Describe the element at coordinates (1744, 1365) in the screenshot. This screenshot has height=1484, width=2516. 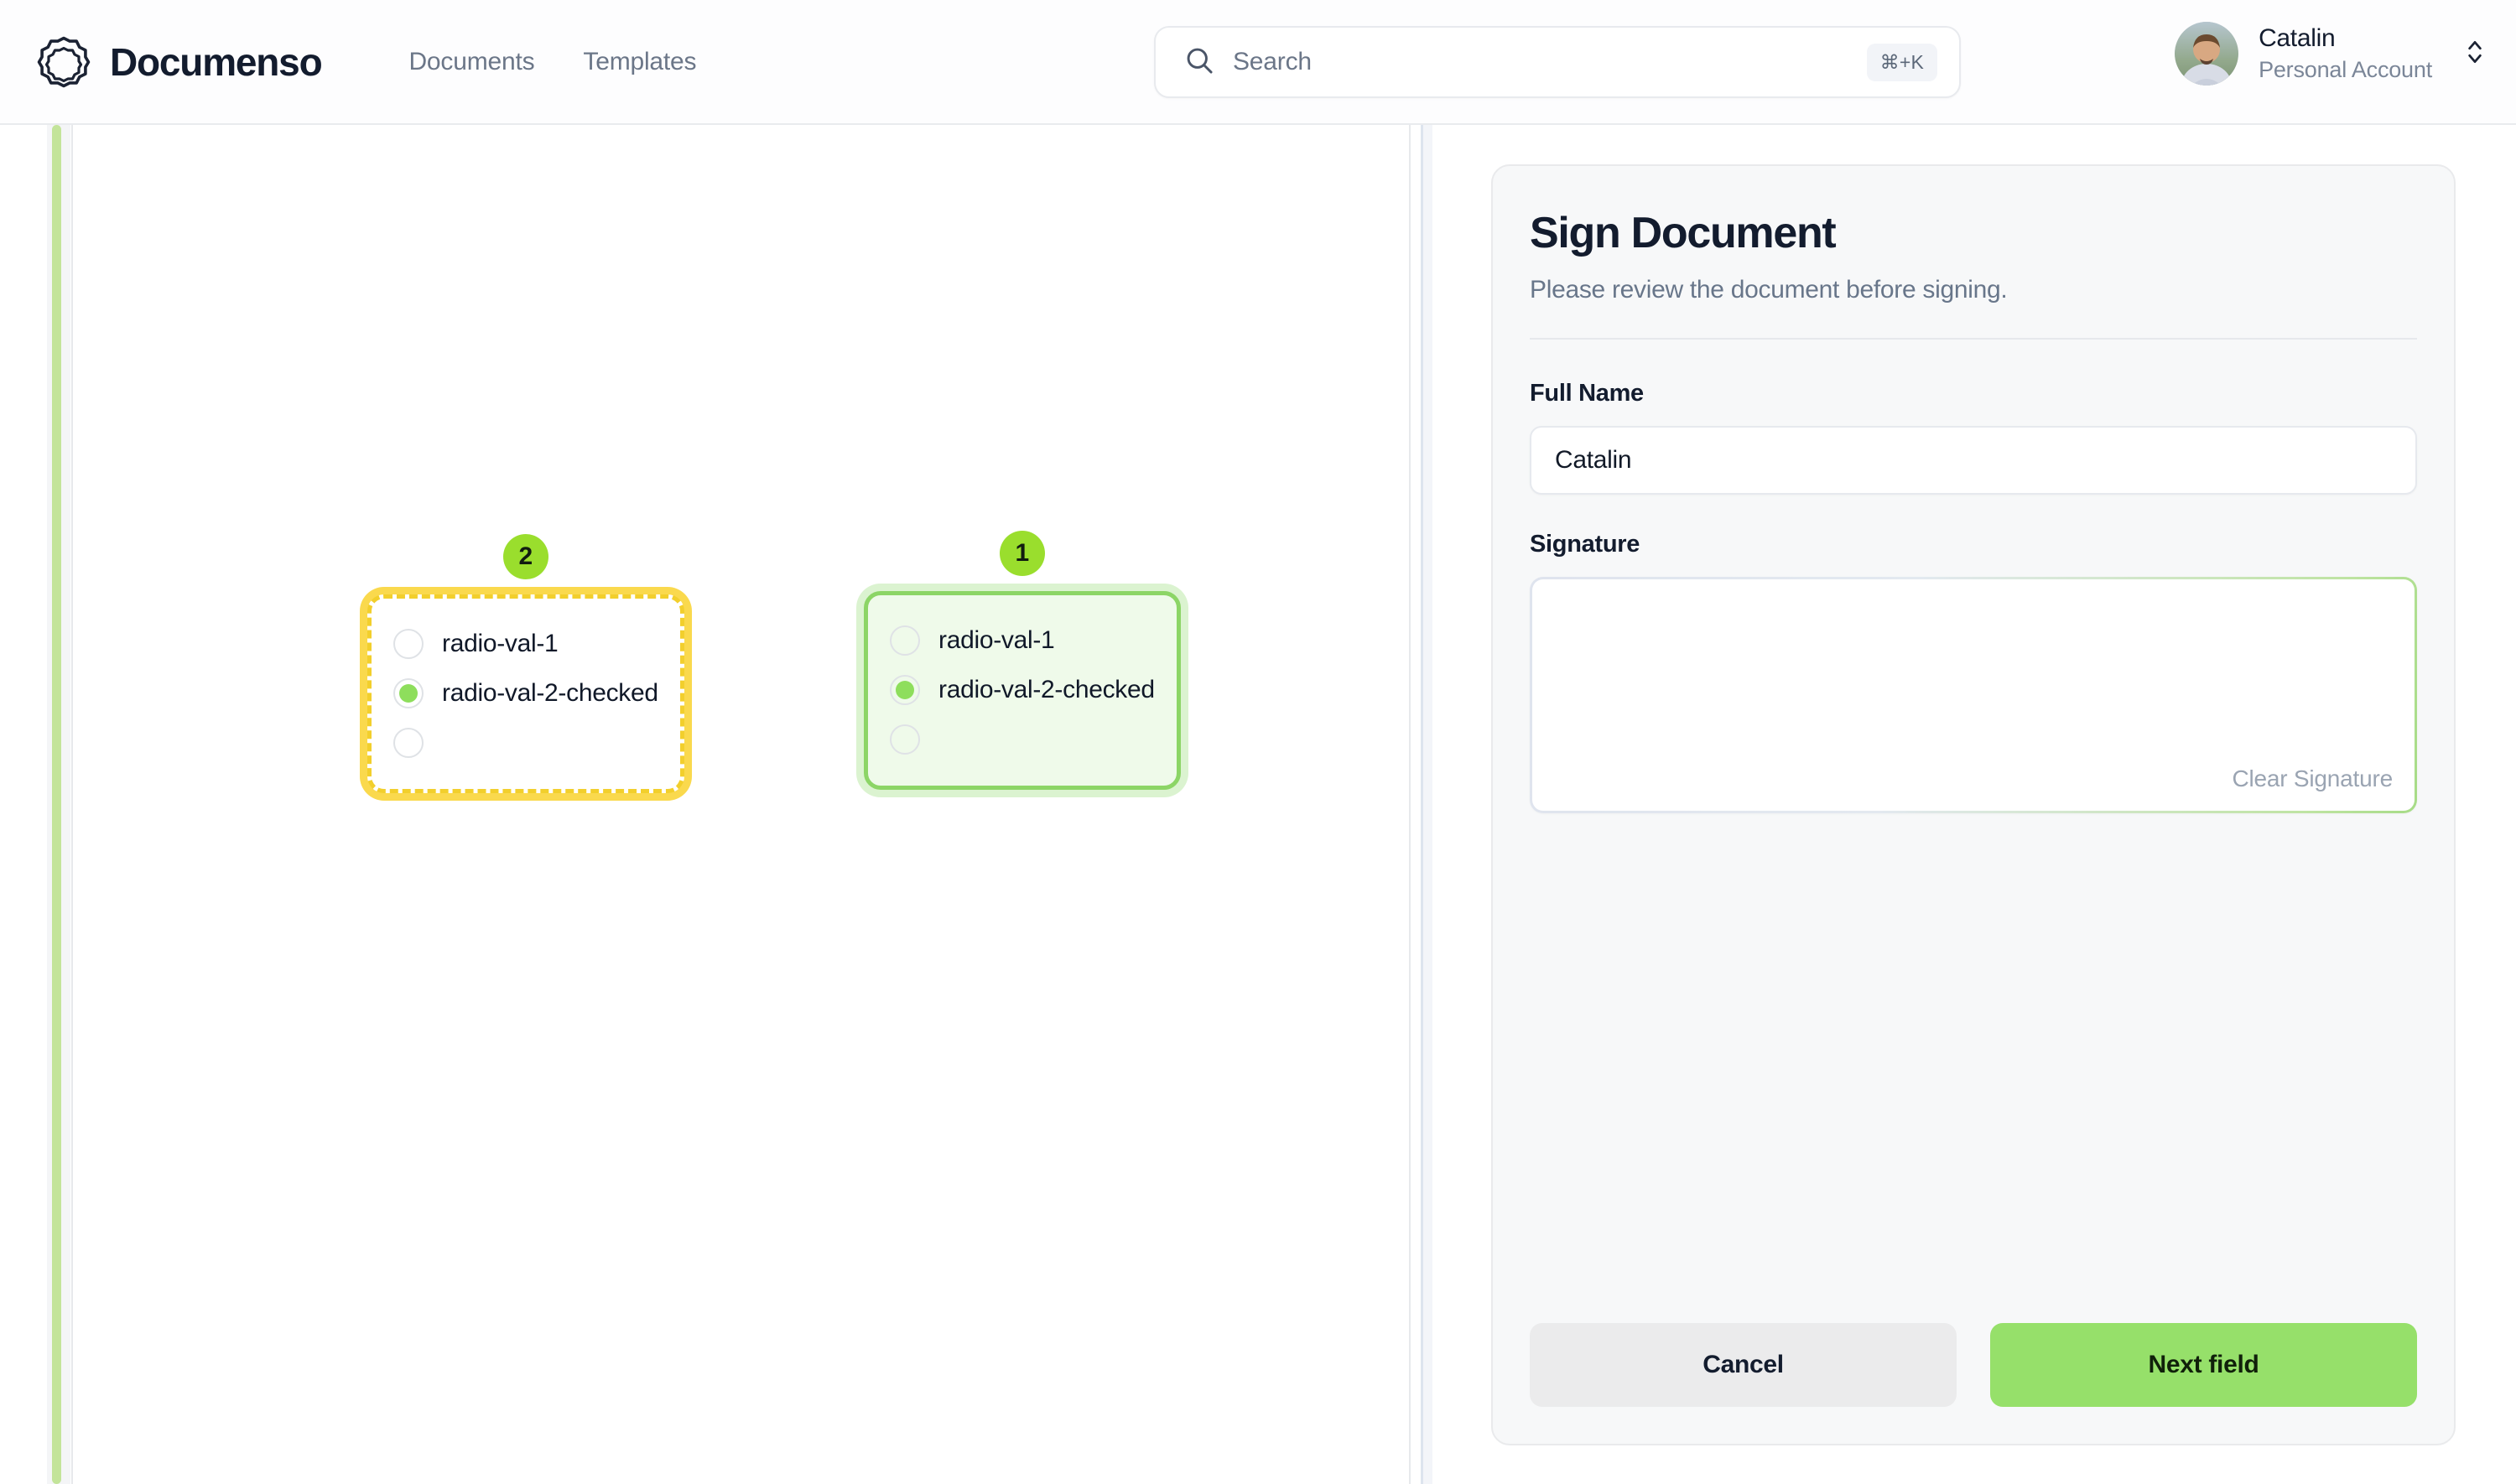
I see `cancel-button: Cancel` at that location.